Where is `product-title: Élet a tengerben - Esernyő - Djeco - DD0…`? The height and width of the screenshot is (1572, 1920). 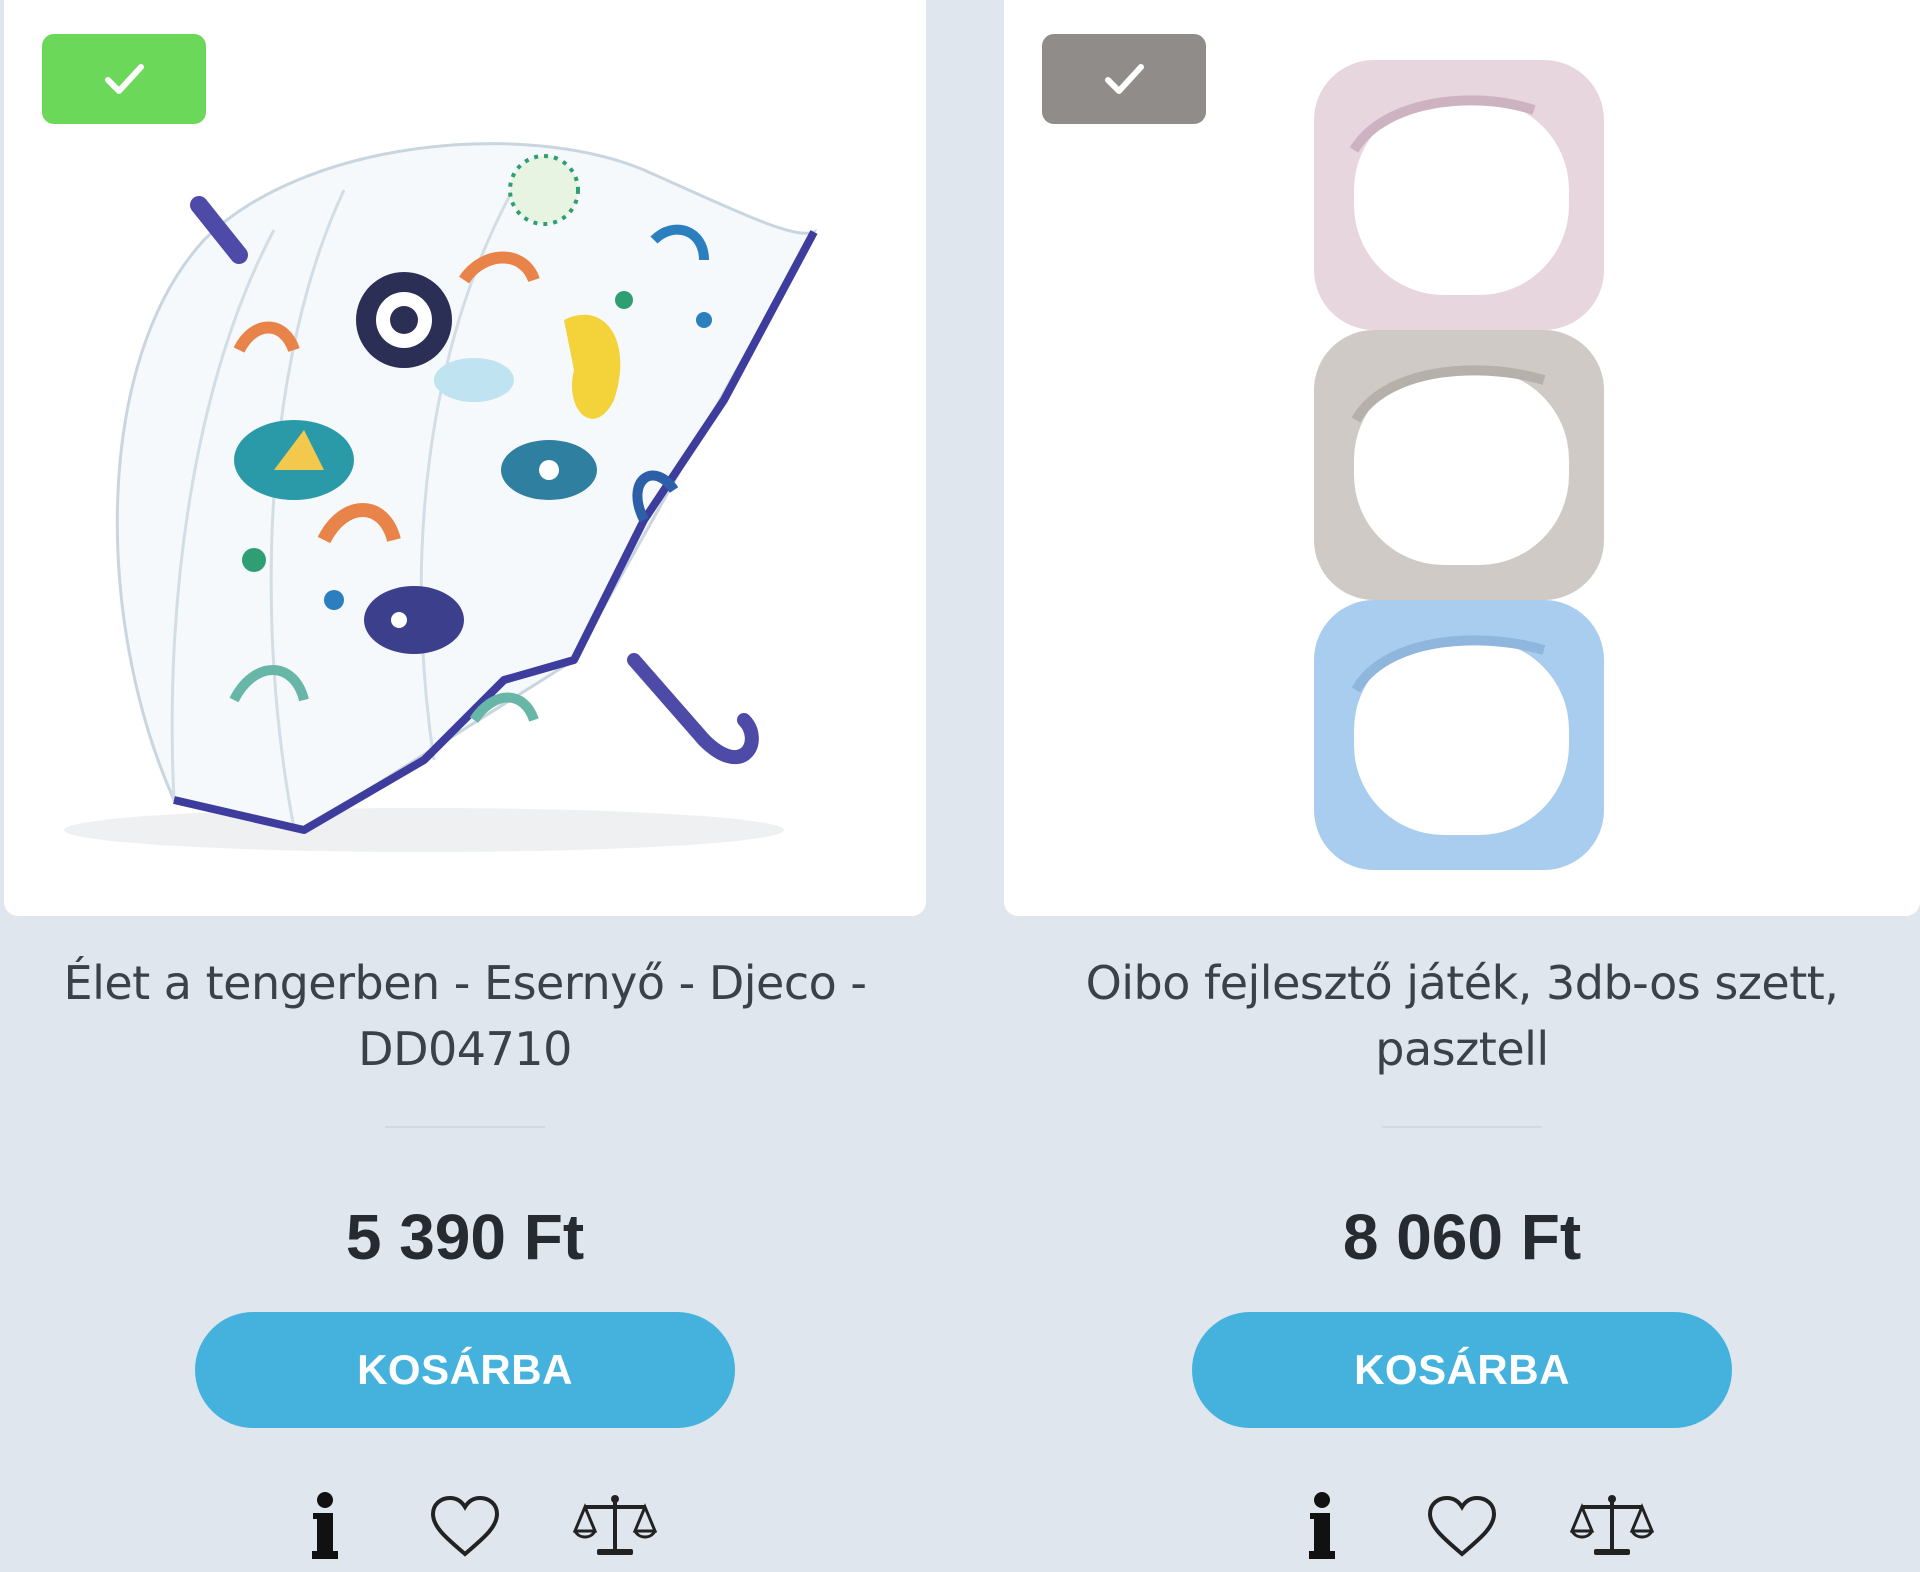 product-title: Élet a tengerben - Esernyő - Djeco - DD0… is located at coordinates (465, 1016).